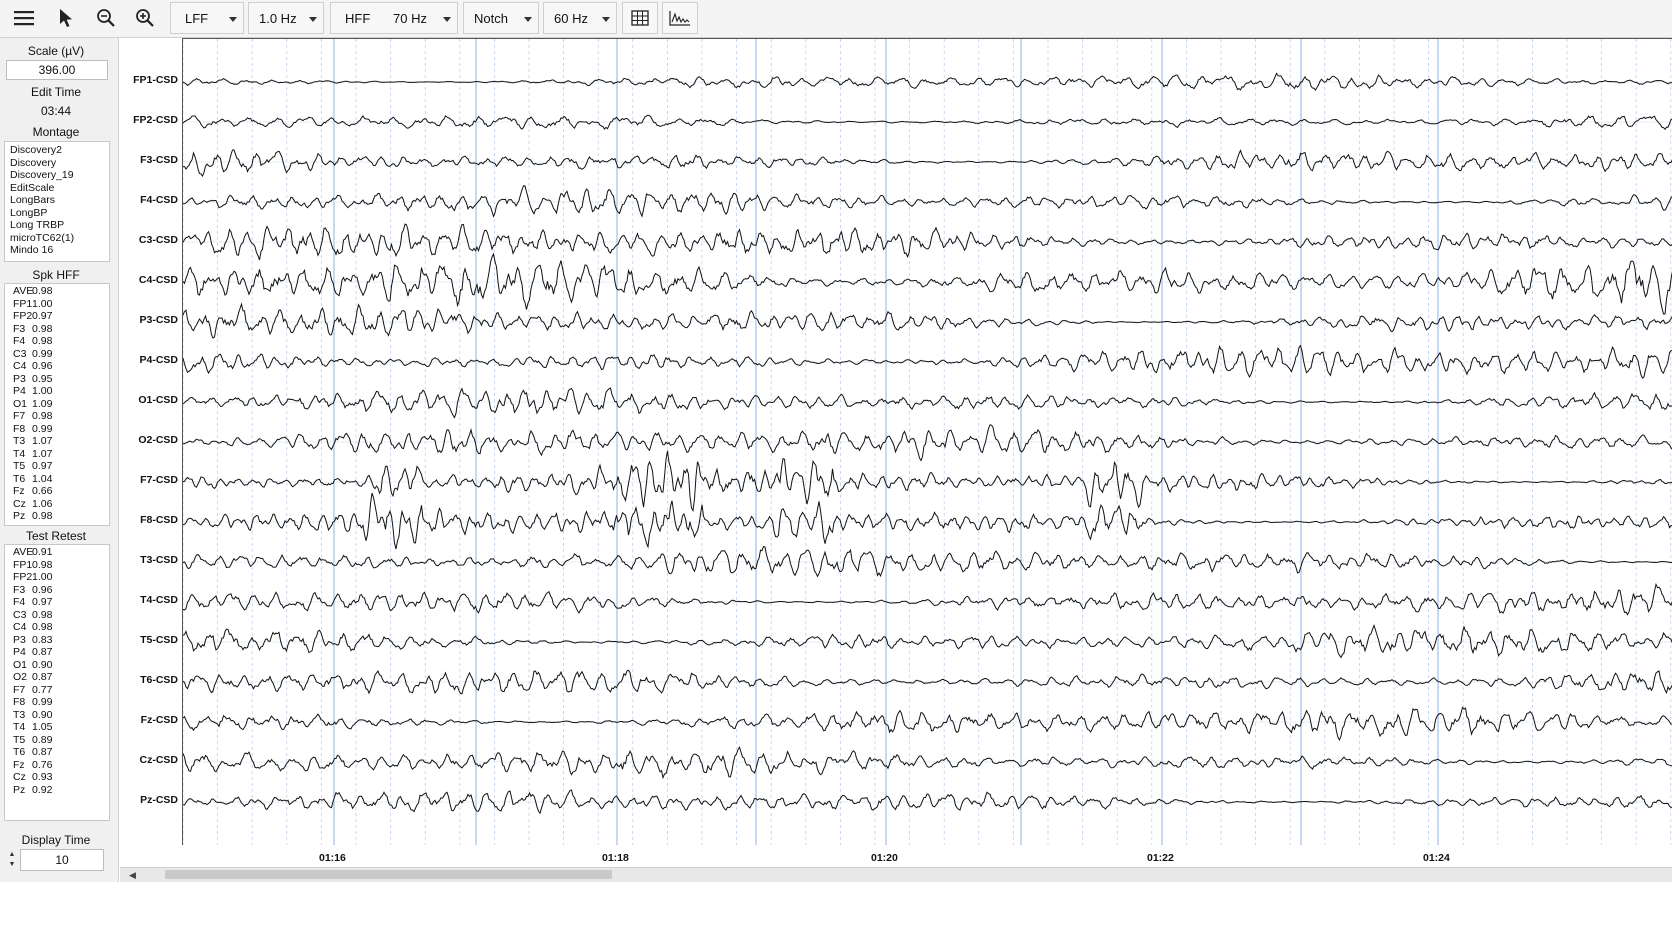 Image resolution: width=1672 pixels, height=941 pixels. What do you see at coordinates (42, 453) in the screenshot?
I see `metric-value: 1.07` at bounding box center [42, 453].